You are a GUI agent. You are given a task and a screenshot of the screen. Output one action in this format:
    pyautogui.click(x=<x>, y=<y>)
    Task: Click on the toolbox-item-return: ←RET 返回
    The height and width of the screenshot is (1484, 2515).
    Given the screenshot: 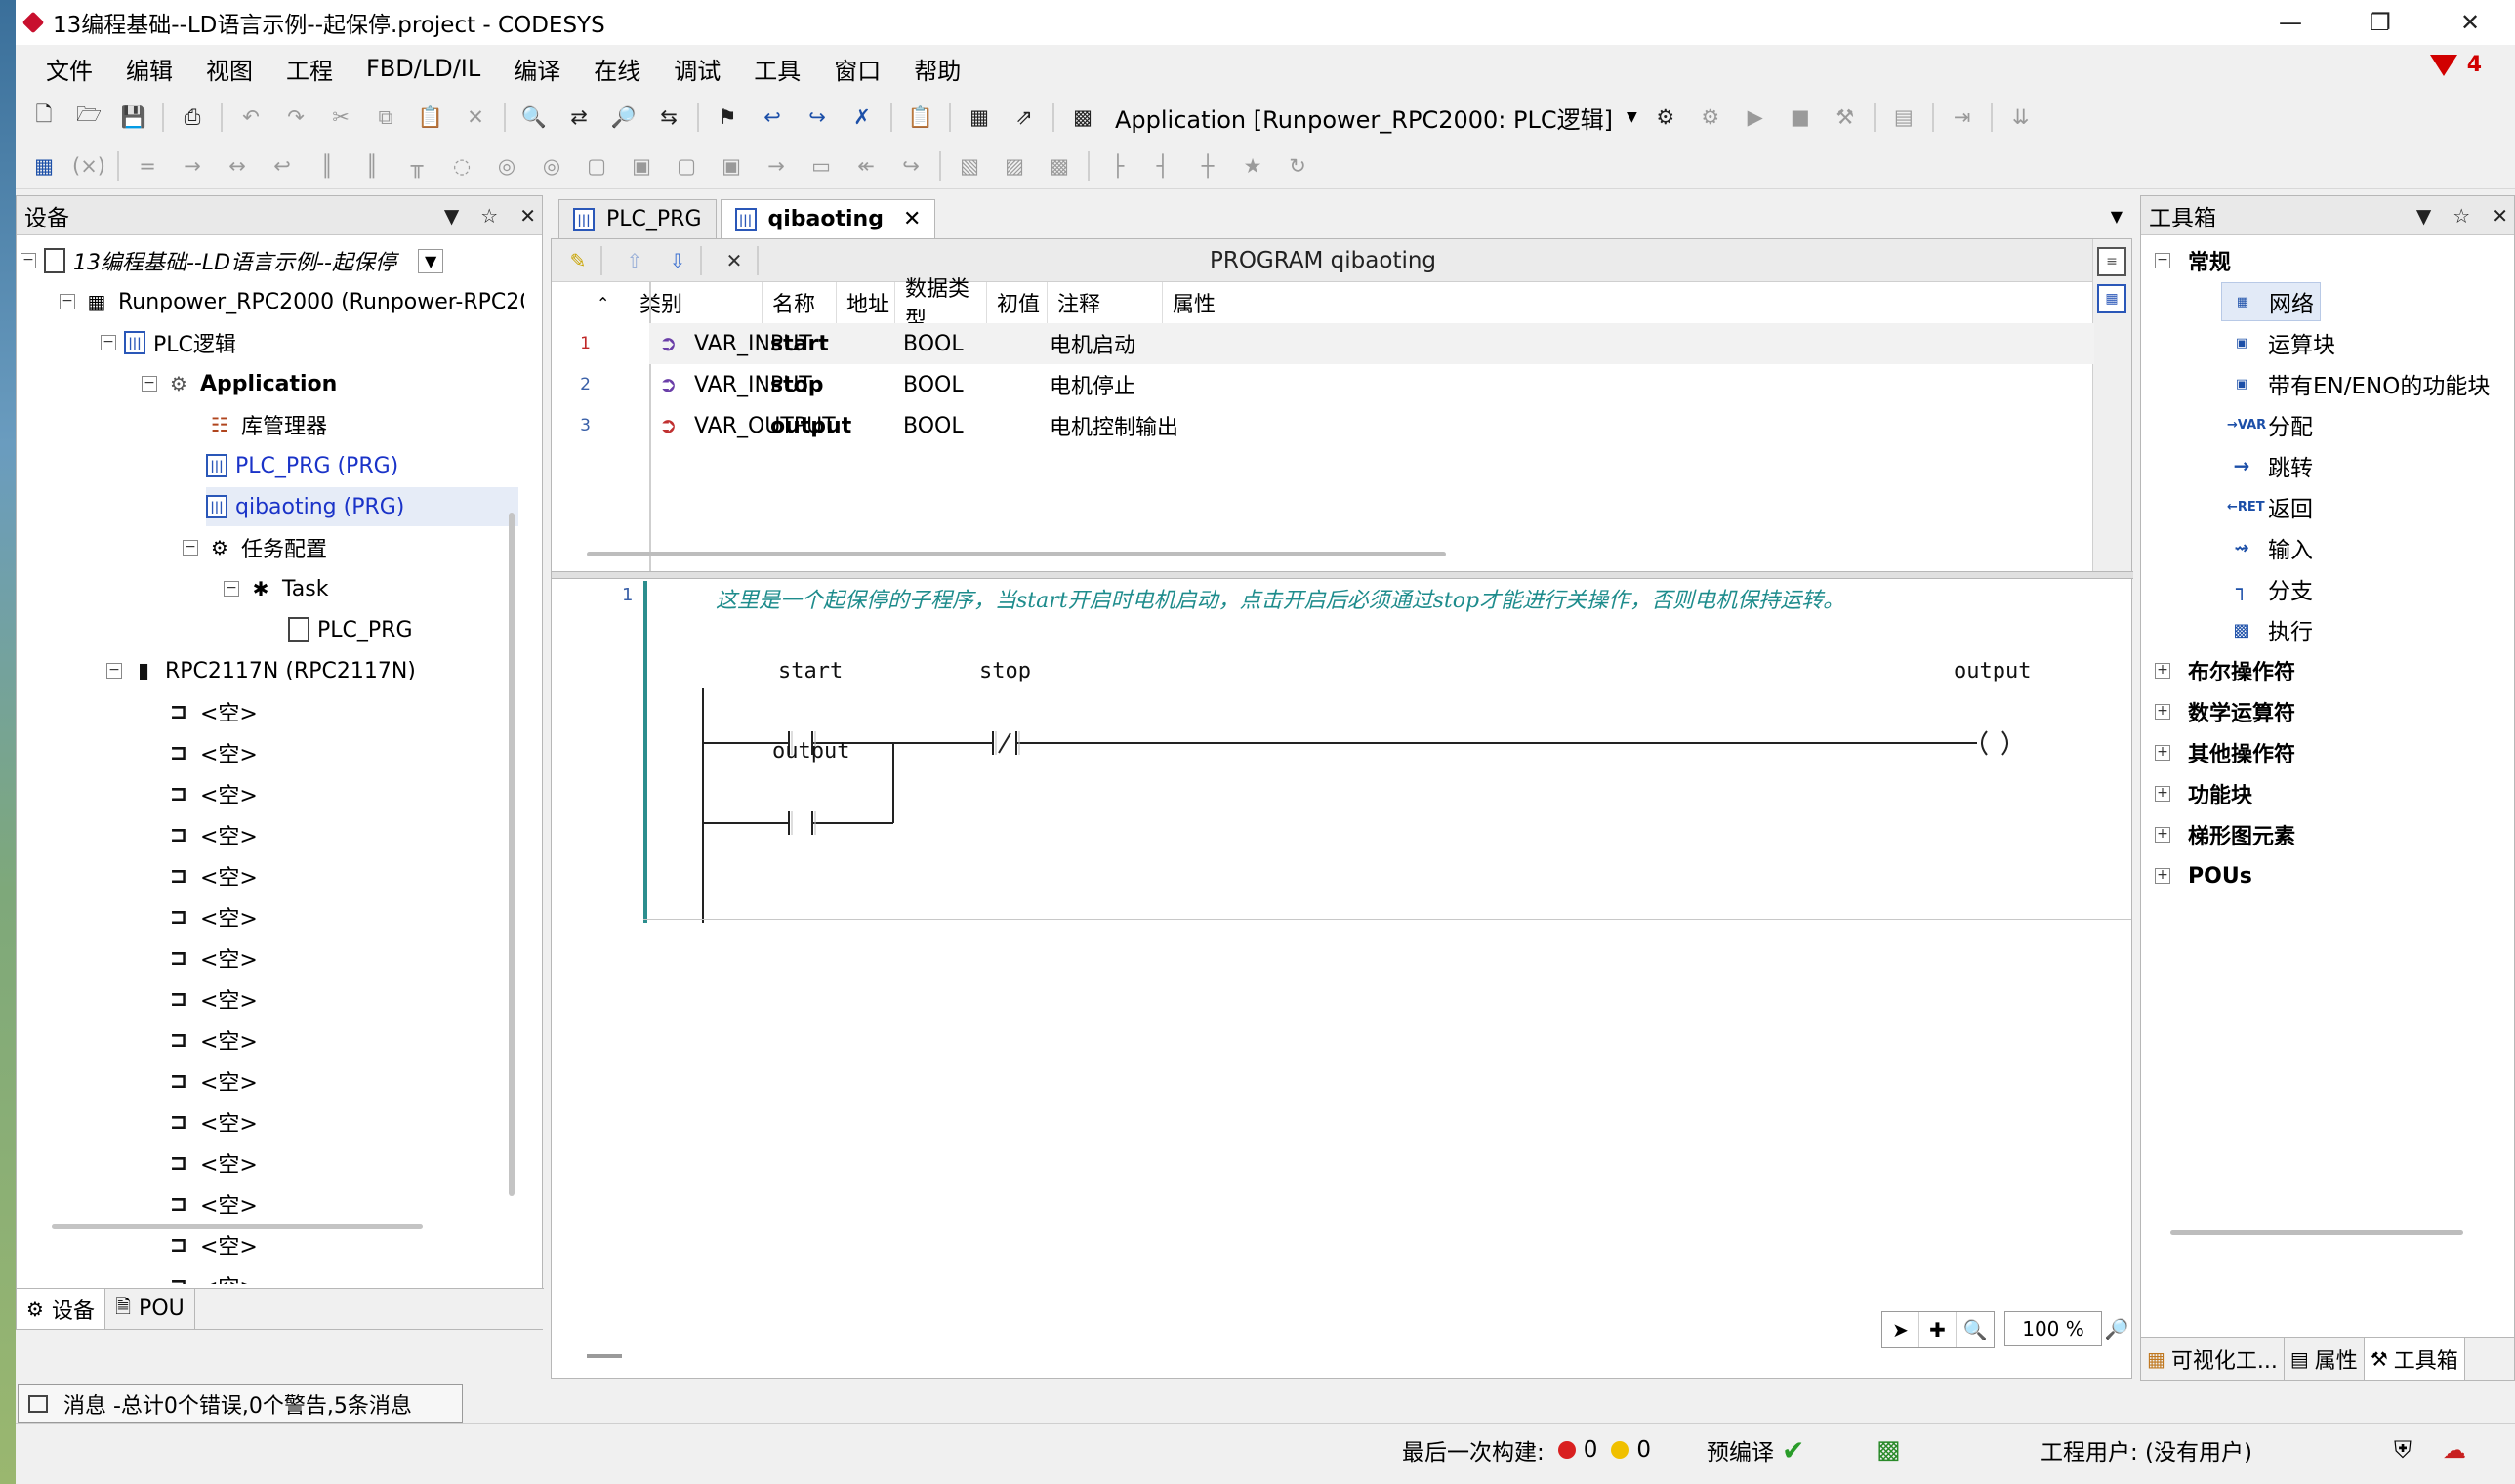 What is the action you would take?
    pyautogui.click(x=2270, y=507)
    